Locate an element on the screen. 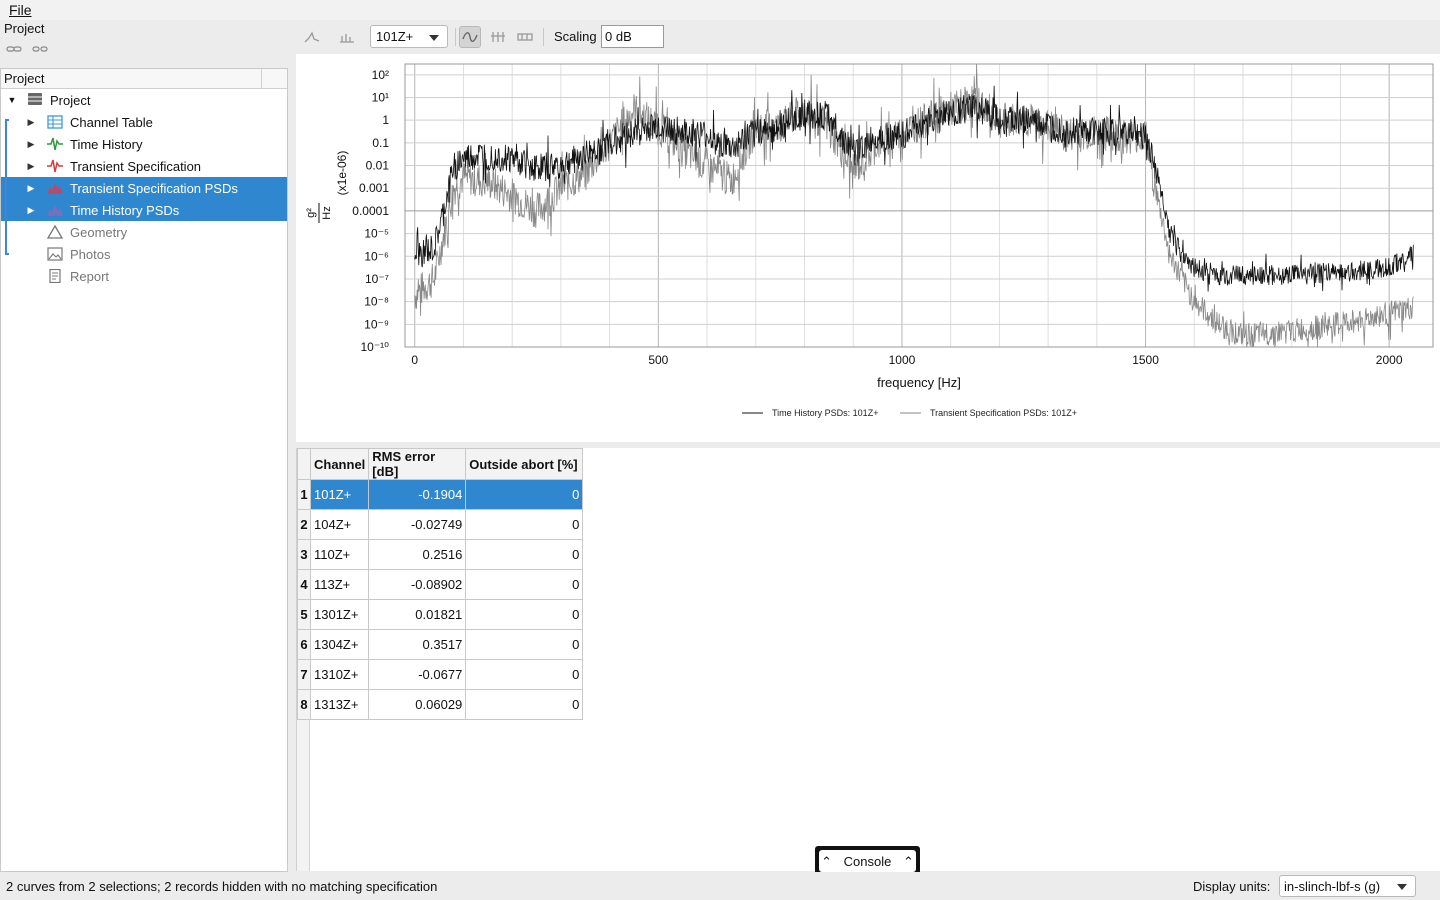  tree-item-report: Report is located at coordinates (144, 276).